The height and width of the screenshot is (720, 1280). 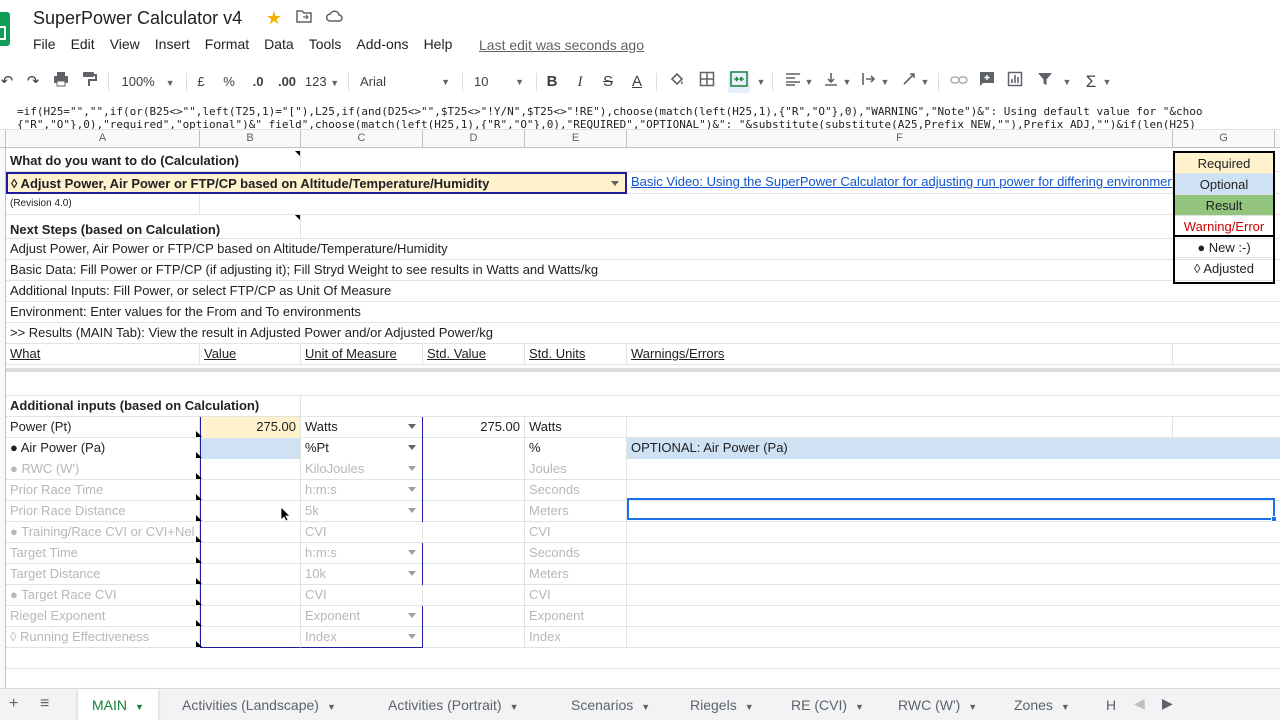 What do you see at coordinates (827, 704) in the screenshot?
I see `tab-re-cvi: RE (CVI) ▼` at bounding box center [827, 704].